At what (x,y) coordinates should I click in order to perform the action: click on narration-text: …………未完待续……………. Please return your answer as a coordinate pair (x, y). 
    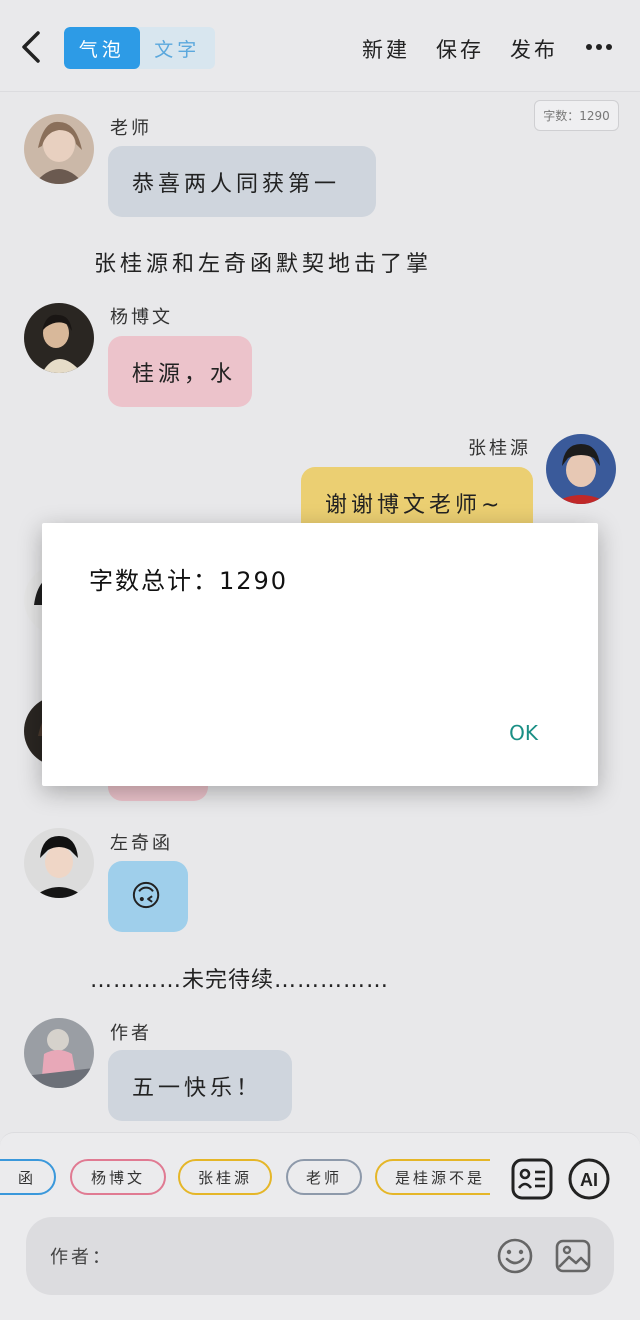
    Looking at the image, I should click on (239, 978).